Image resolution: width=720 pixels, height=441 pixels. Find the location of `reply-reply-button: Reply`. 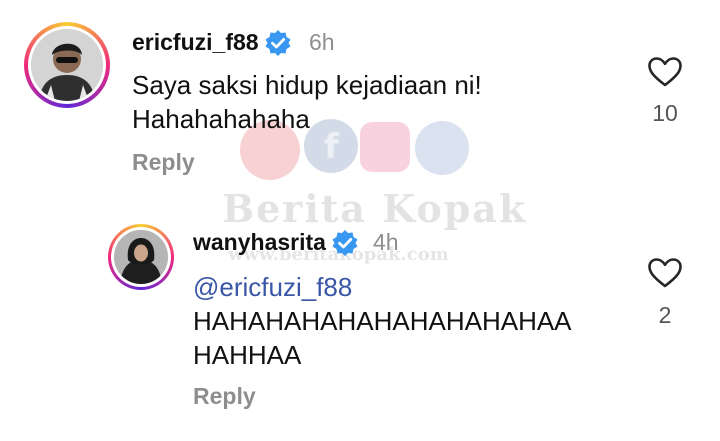

reply-reply-button: Reply is located at coordinates (224, 396).